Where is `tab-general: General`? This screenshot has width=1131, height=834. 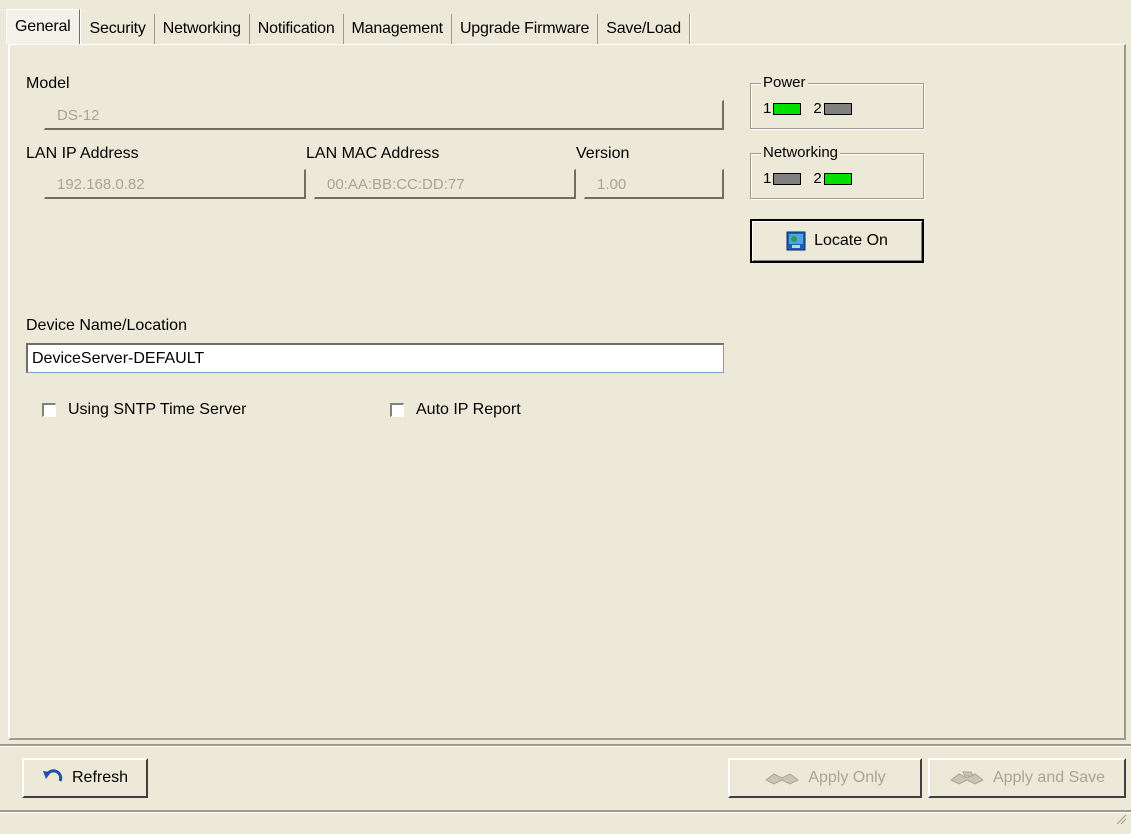
tab-general: General is located at coordinates (43, 26).